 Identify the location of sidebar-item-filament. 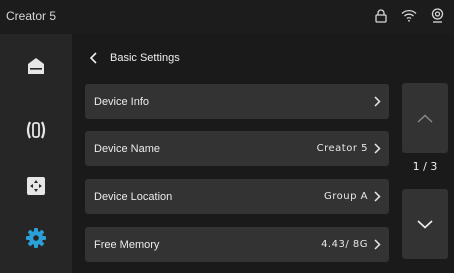
(36, 130).